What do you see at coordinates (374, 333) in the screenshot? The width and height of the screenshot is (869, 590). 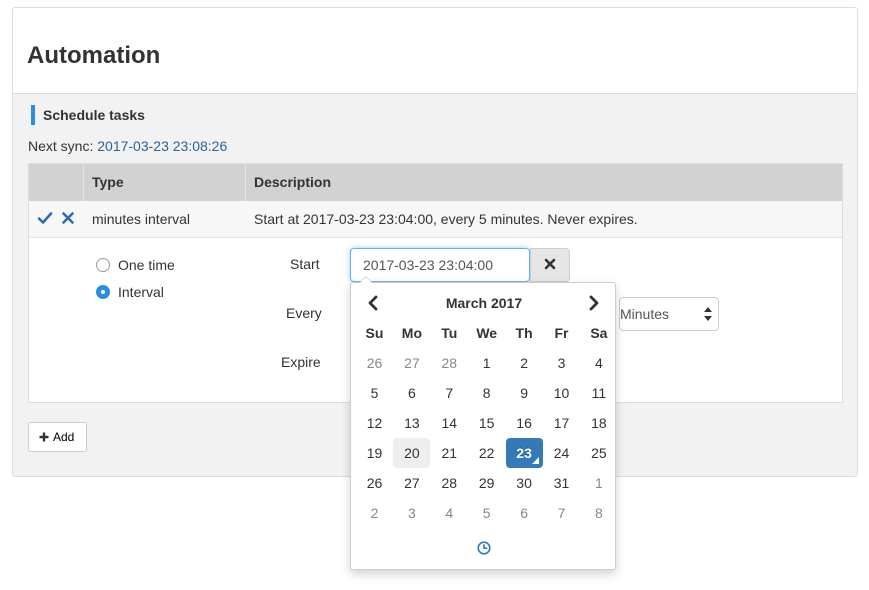 I see `weekday-header: Su` at bounding box center [374, 333].